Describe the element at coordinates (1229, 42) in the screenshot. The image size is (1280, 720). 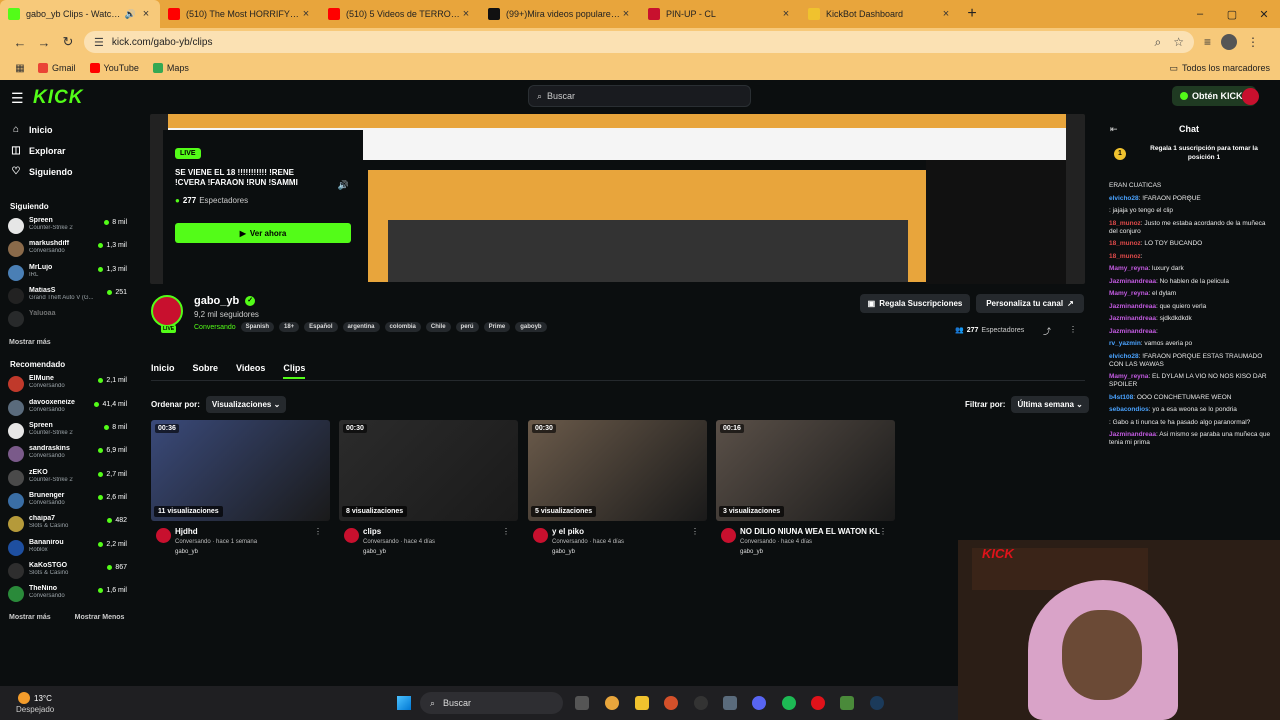
I see `profile-avatar-icon` at that location.